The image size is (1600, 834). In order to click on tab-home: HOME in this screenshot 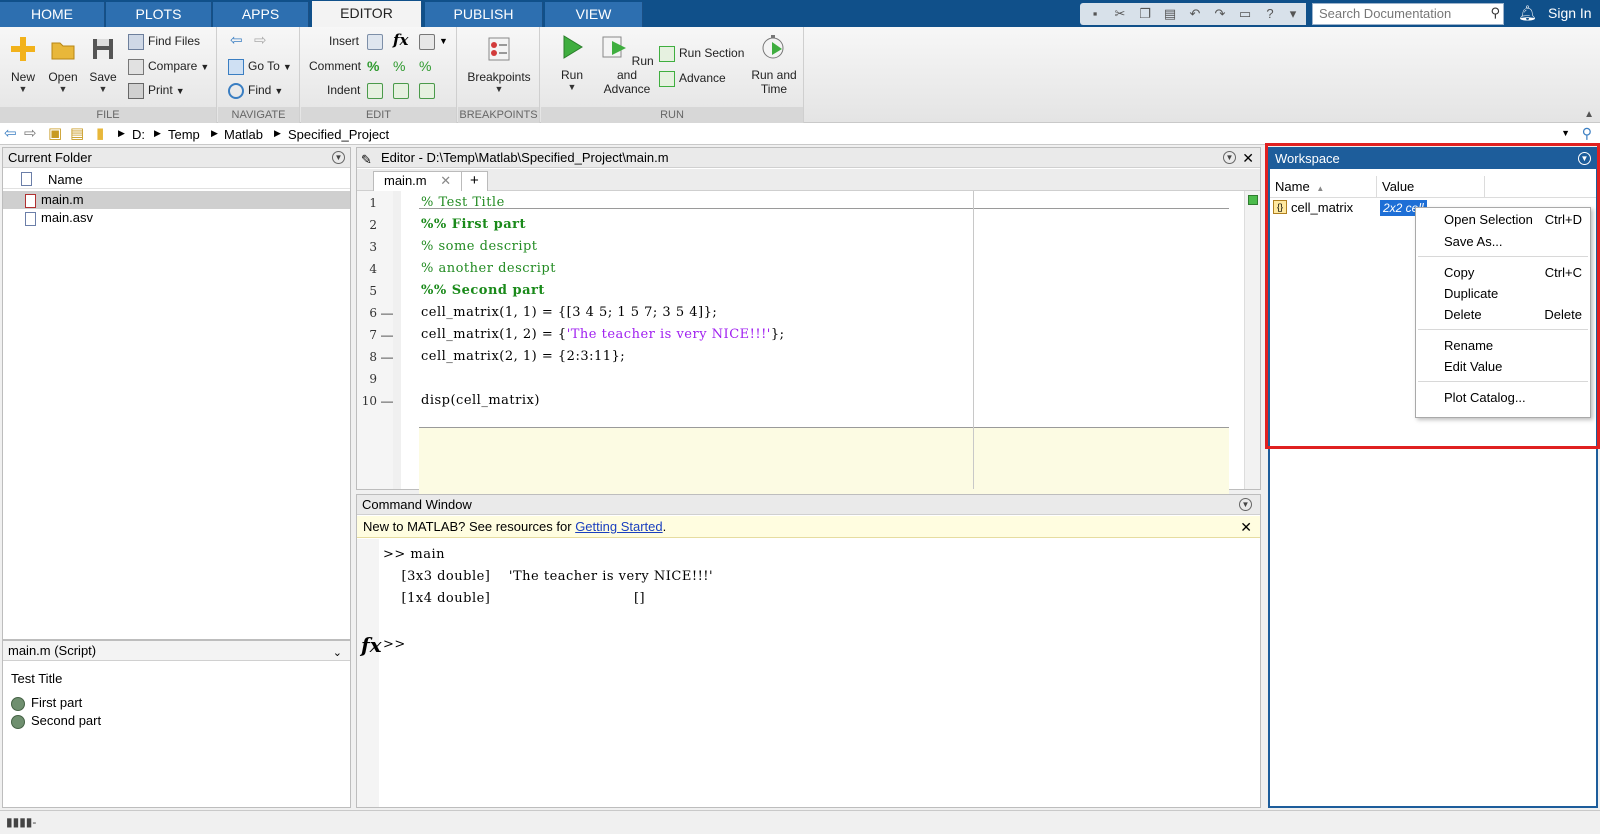, I will do `click(52, 14)`.